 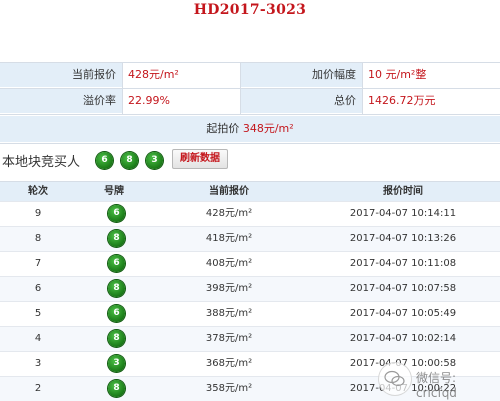 What do you see at coordinates (41, 162) in the screenshot?
I see `bidders-label: 本地块竞买人` at bounding box center [41, 162].